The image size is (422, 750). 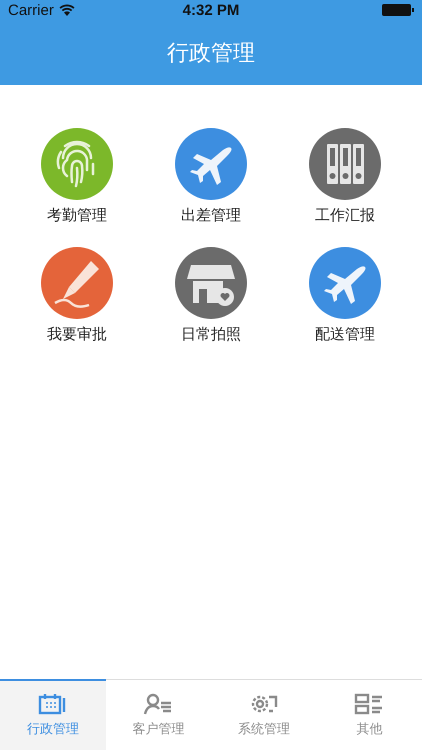 What do you see at coordinates (77, 283) in the screenshot?
I see `fountain-pen-icon` at bounding box center [77, 283].